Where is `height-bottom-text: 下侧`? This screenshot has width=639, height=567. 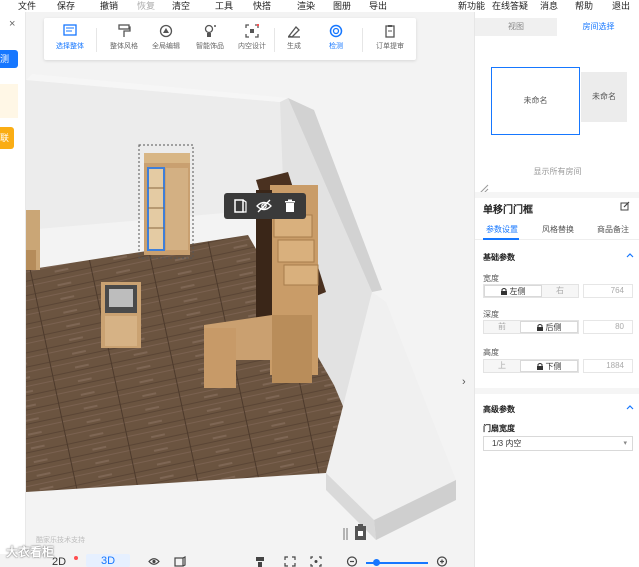 height-bottom-text: 下侧 is located at coordinates (553, 366).